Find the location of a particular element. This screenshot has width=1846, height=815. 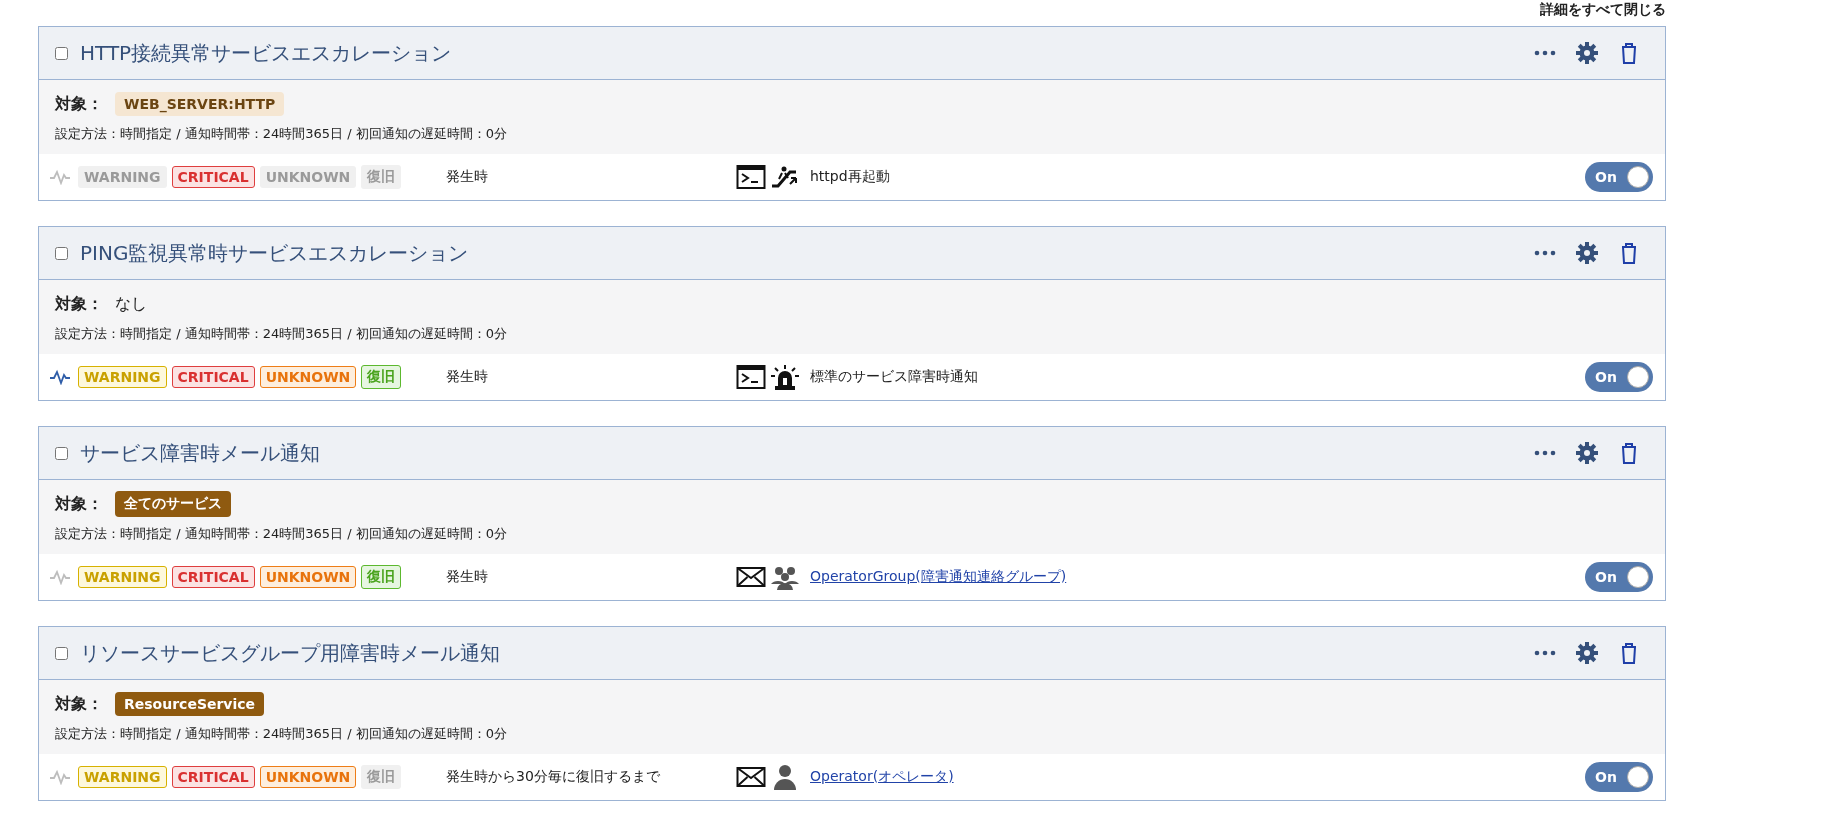

rule-title: サービス障害時メール通知 is located at coordinates (200, 453).